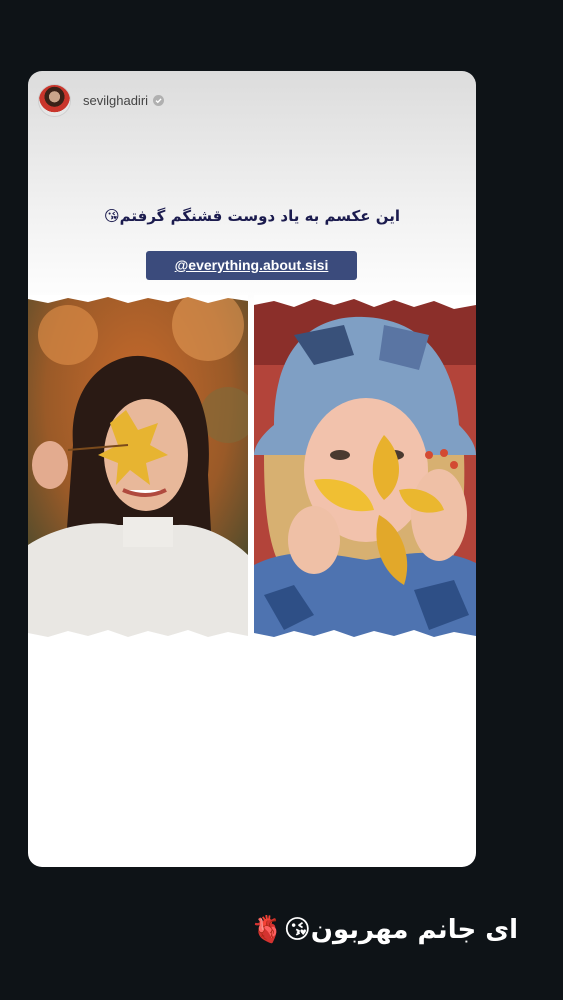  I want to click on story-header: sevilghadiri, so click(101, 100).